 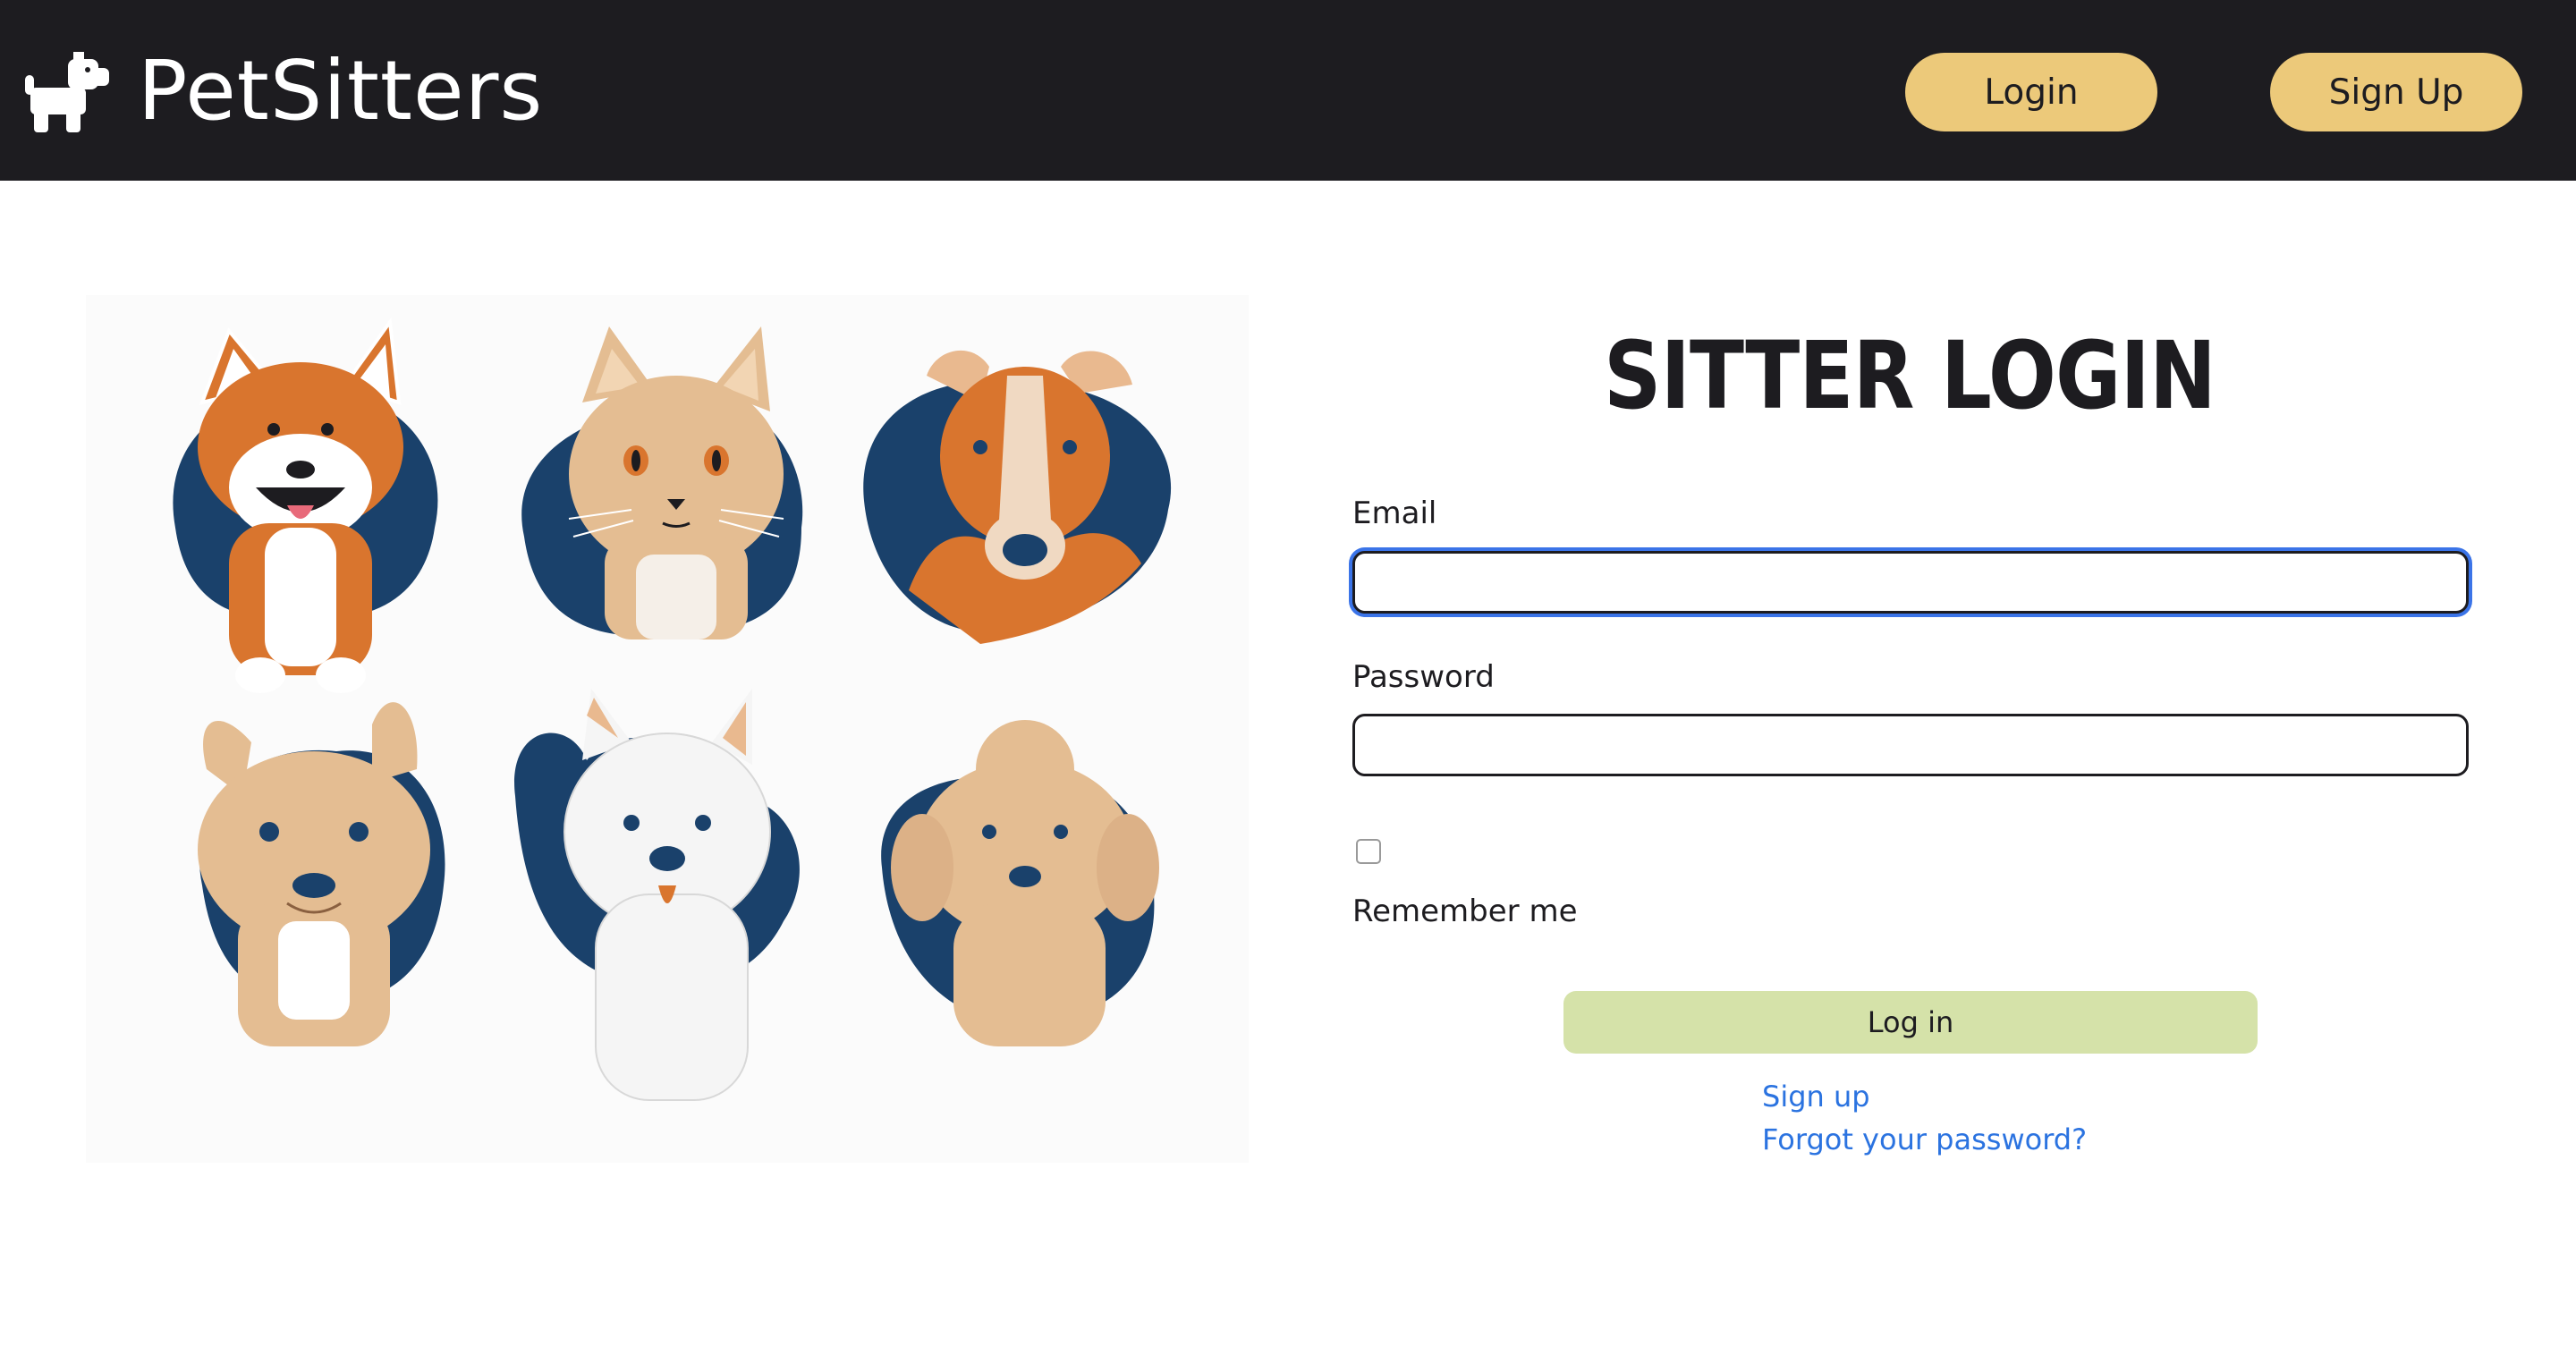 I want to click on dog-icon, so click(x=67, y=92).